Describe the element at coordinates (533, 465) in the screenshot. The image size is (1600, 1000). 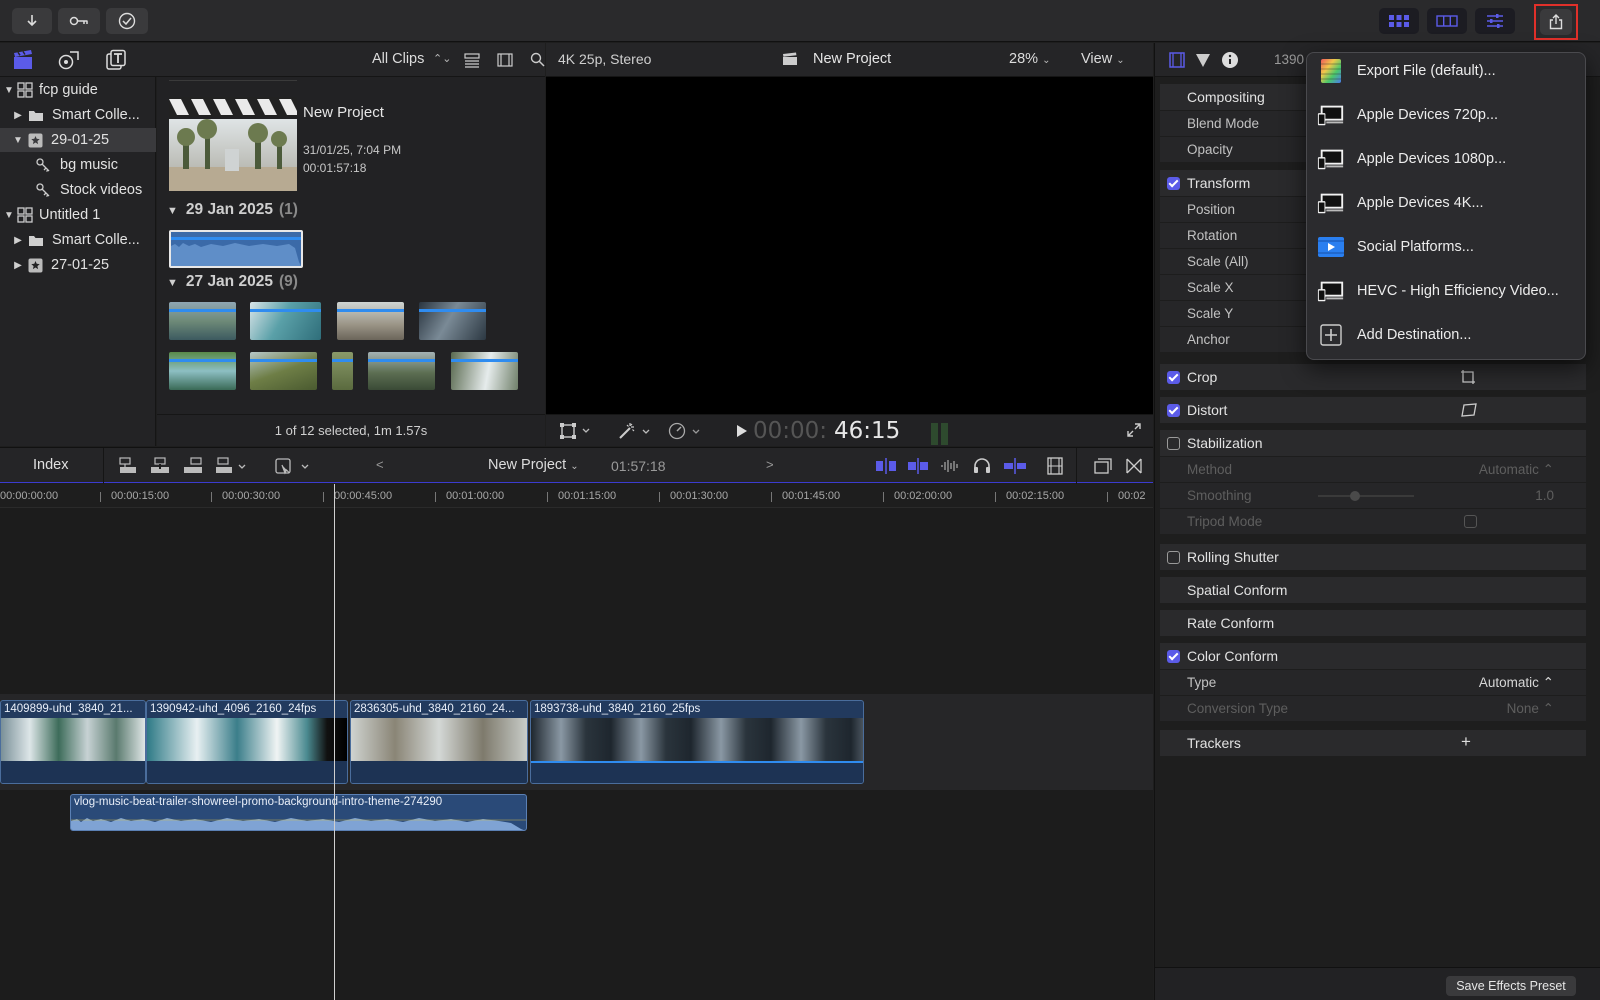
I see `timeline-project-menu: New Project ⌄` at that location.